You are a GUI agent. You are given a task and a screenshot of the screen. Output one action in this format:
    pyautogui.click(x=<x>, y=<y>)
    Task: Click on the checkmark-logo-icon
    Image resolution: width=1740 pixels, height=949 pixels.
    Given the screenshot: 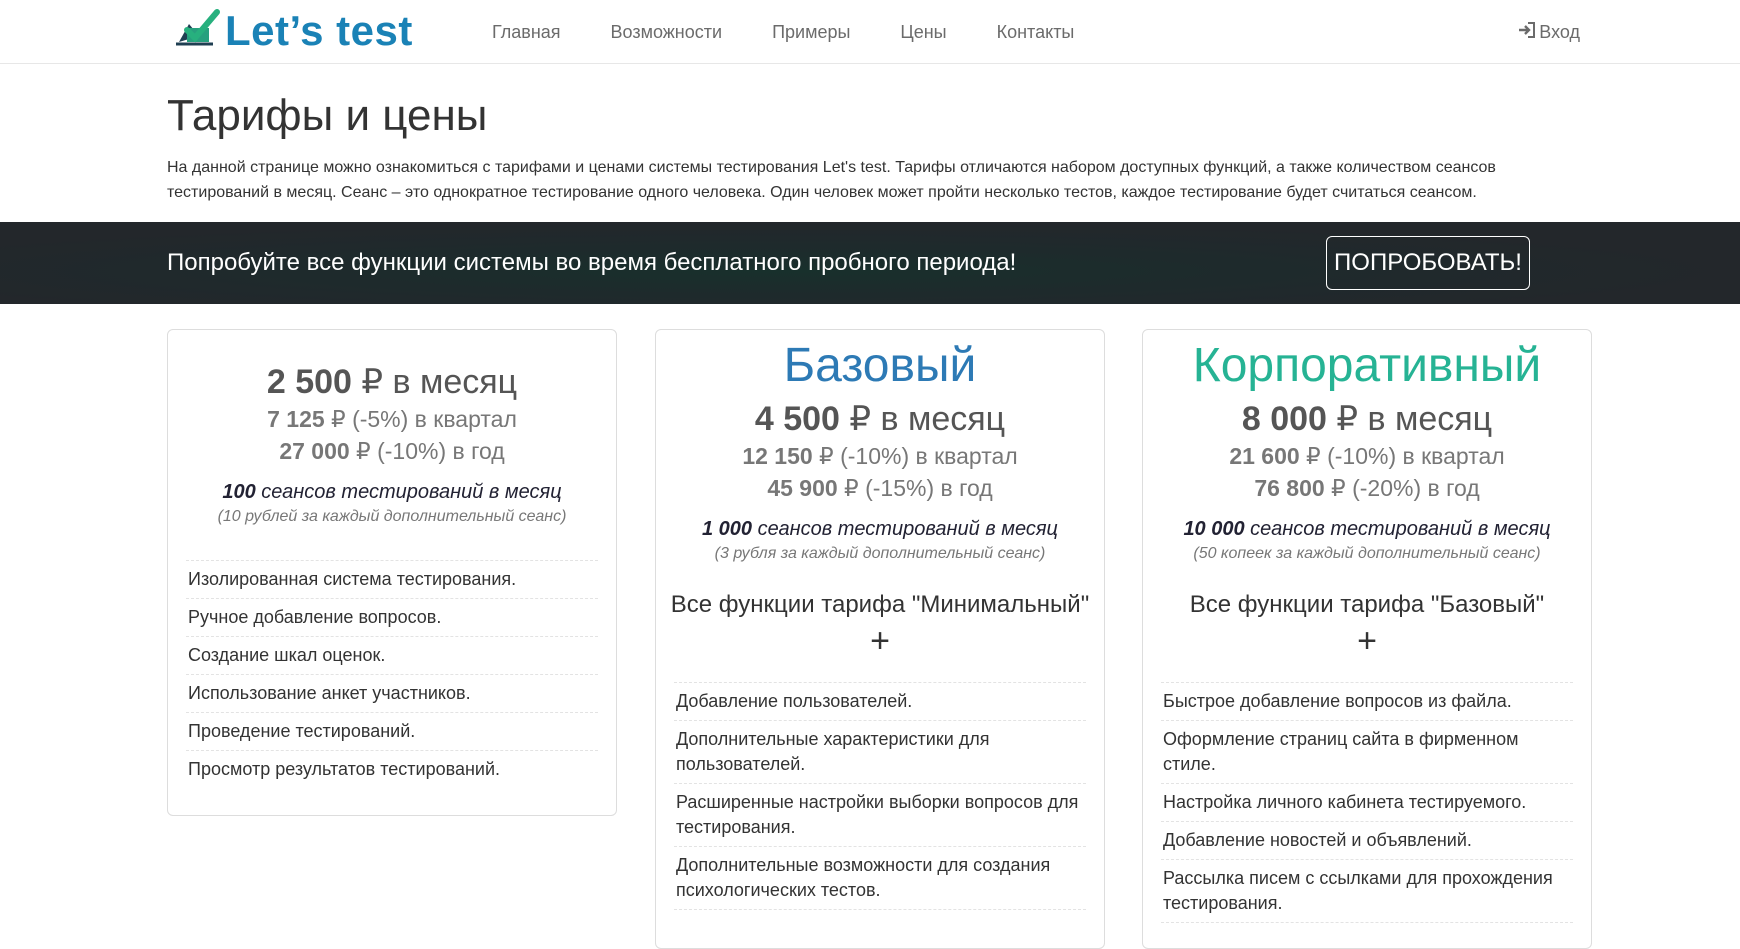 What is the action you would take?
    pyautogui.click(x=198, y=30)
    